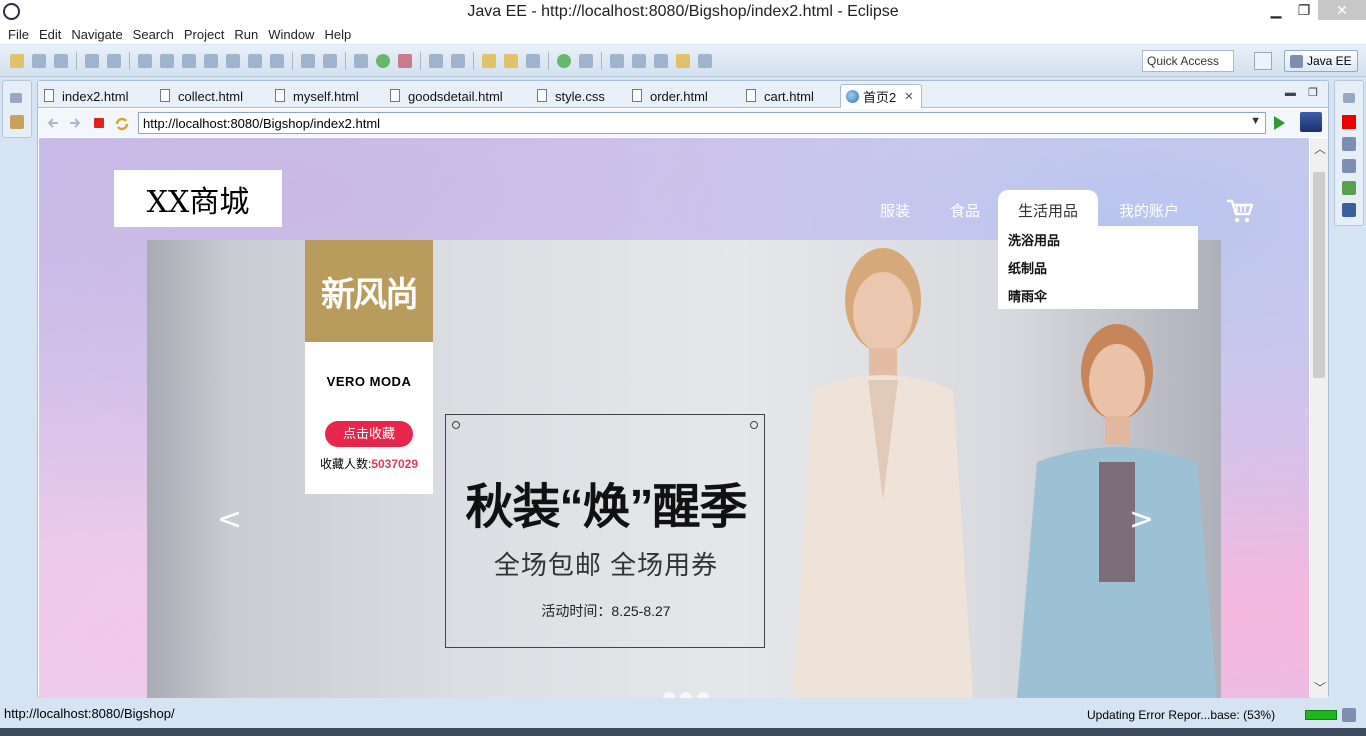  I want to click on nav-clothing: 服装, so click(895, 210).